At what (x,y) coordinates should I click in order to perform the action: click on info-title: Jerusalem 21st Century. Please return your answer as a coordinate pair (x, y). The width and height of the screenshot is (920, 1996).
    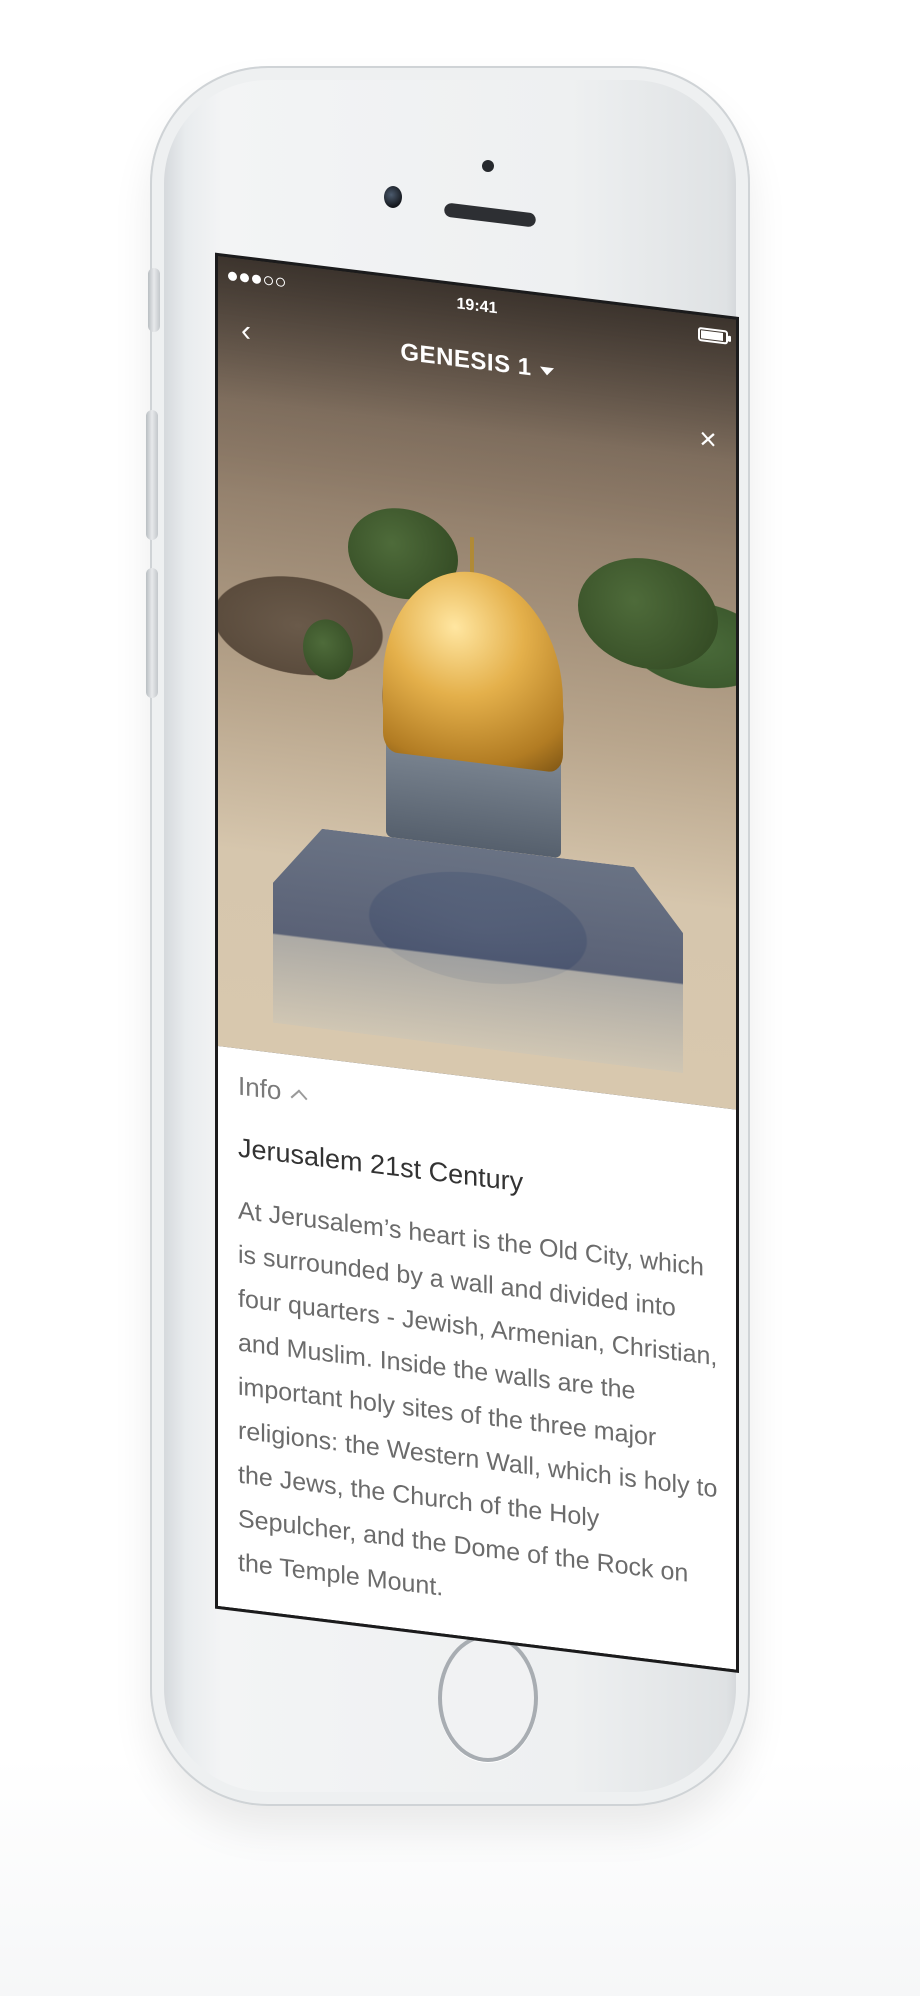
    Looking at the image, I should click on (381, 1165).